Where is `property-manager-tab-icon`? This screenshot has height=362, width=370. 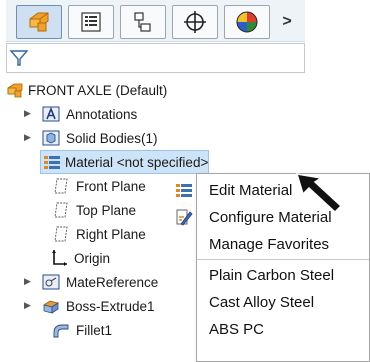 property-manager-tab-icon is located at coordinates (91, 22).